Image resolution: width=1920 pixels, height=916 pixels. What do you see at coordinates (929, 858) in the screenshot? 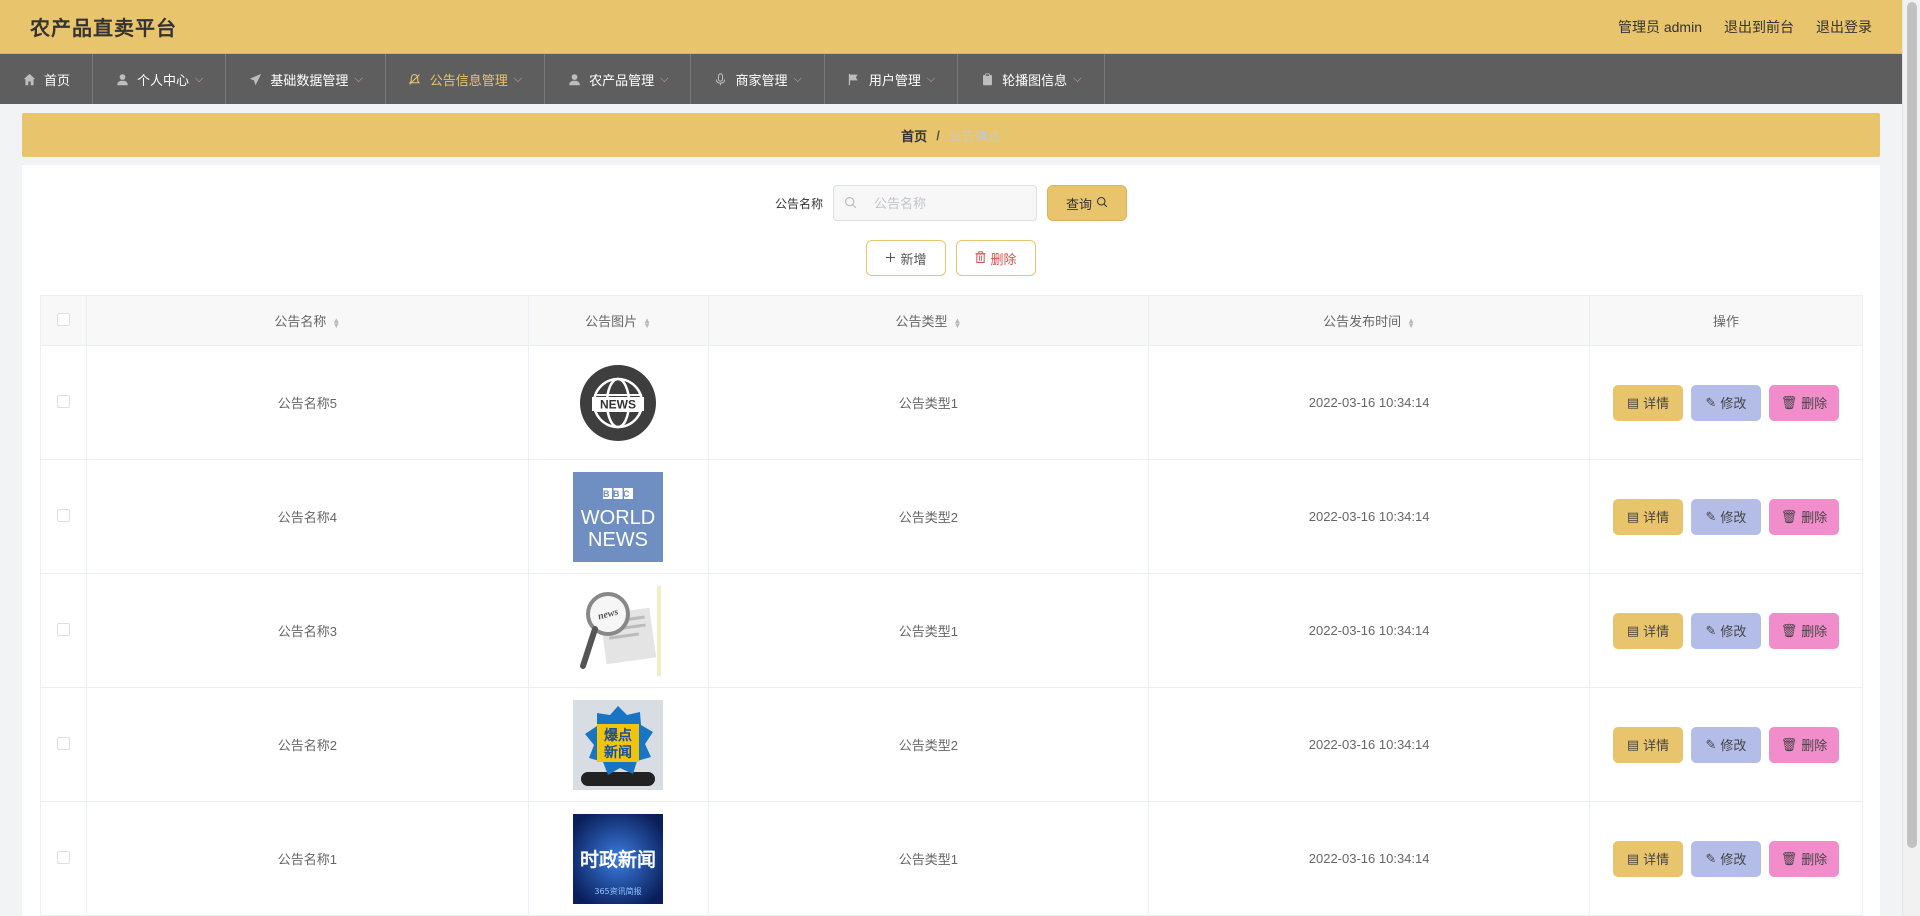
I see `cell-type: 公告类型1` at bounding box center [929, 858].